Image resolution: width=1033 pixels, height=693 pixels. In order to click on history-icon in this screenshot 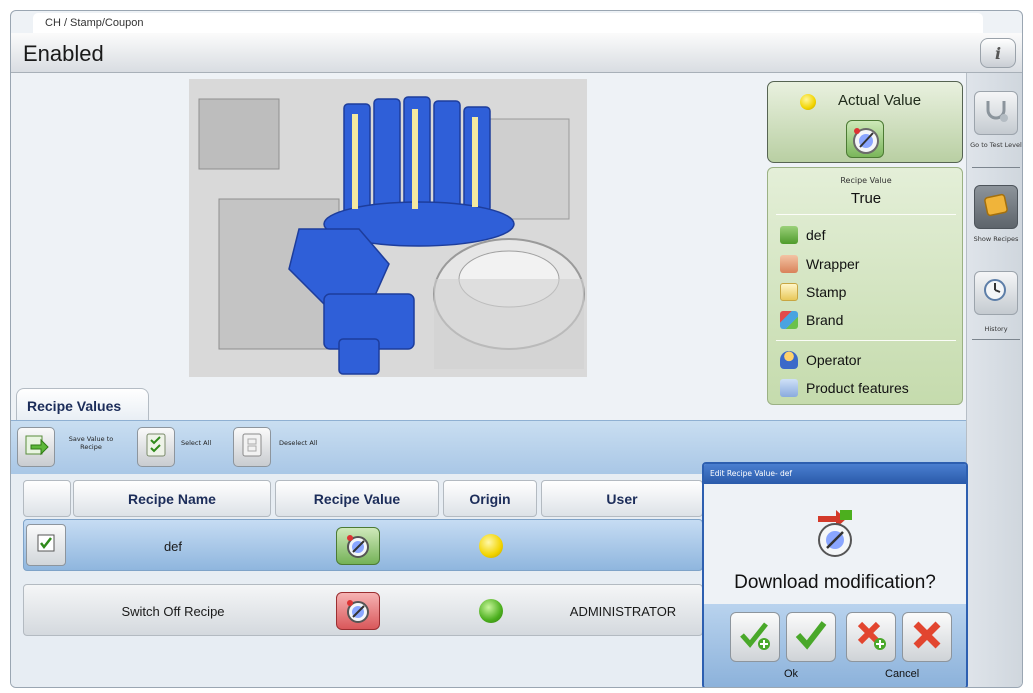, I will do `click(996, 293)`.